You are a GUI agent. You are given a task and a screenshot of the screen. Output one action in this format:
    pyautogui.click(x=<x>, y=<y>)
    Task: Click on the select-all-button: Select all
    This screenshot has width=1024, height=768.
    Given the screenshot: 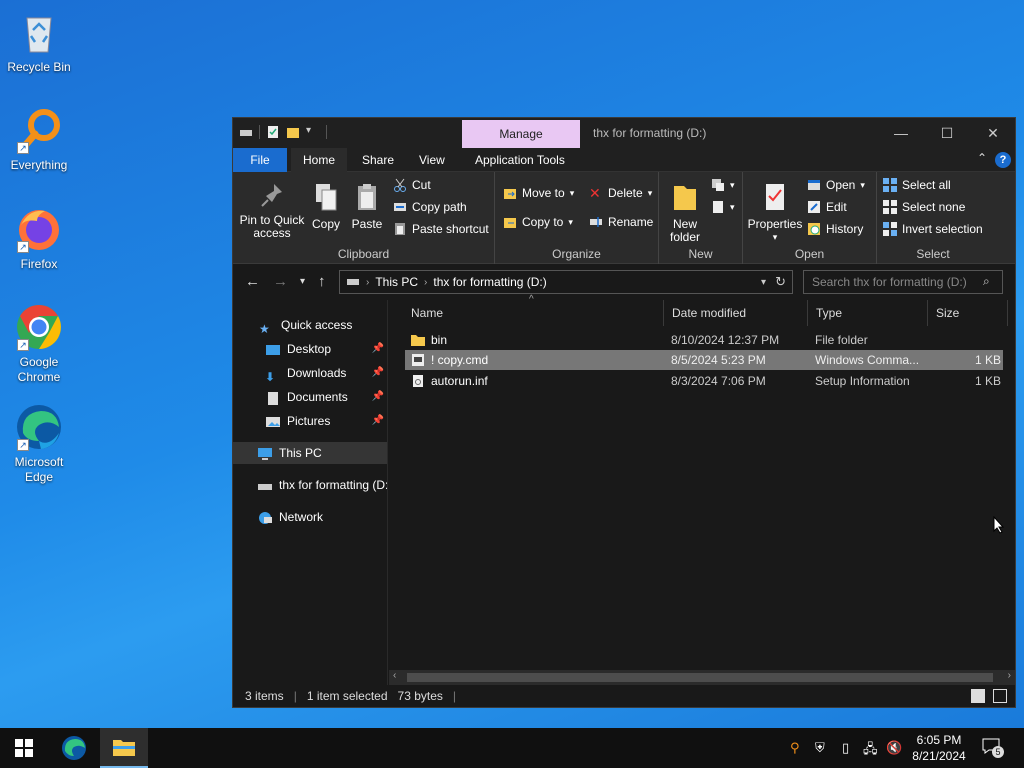 What is the action you would take?
    pyautogui.click(x=917, y=185)
    